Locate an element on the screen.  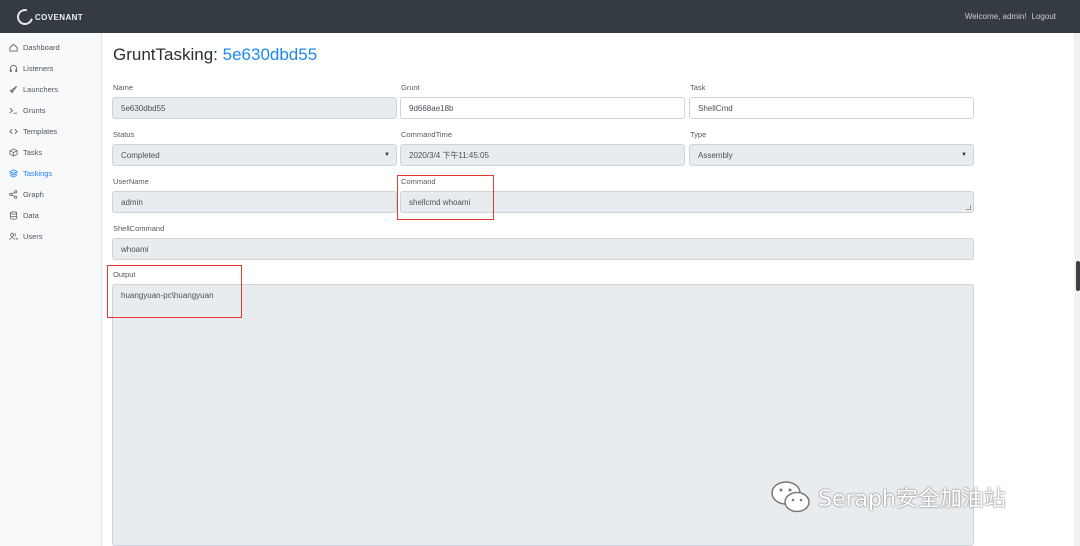
sidebar-item-listeners: Listeners is located at coordinates (30, 68).